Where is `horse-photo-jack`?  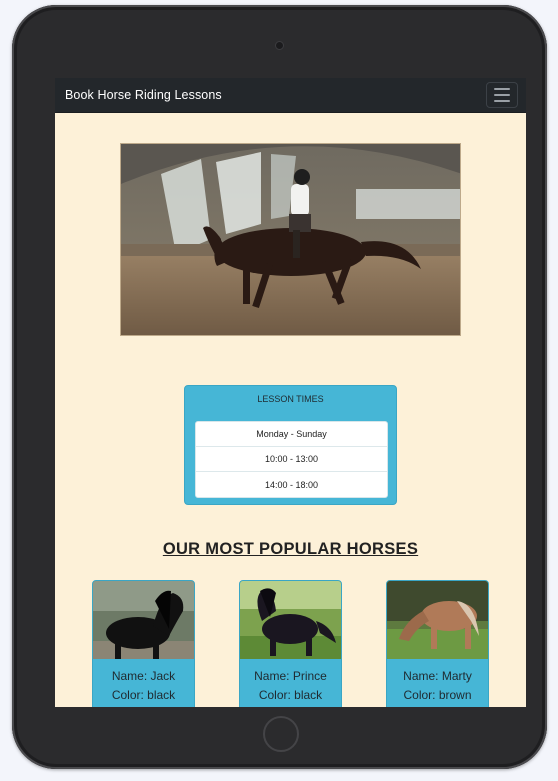
horse-photo-jack is located at coordinates (143, 620).